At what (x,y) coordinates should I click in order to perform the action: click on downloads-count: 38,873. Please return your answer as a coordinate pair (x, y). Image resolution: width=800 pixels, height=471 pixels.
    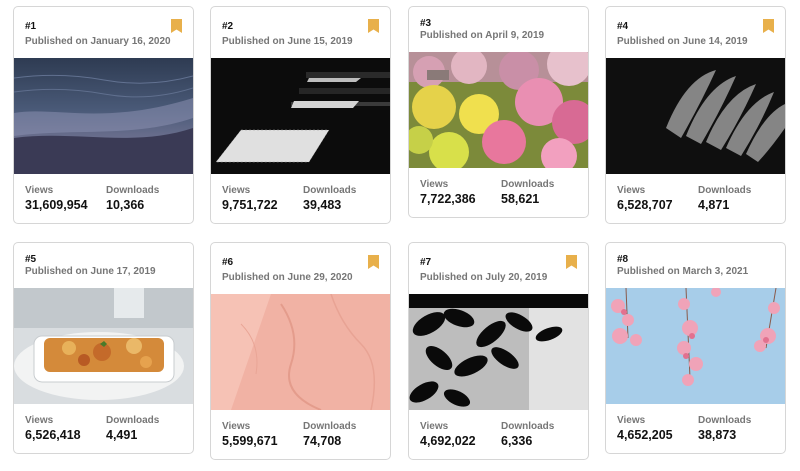
    Looking at the image, I should click on (717, 435).